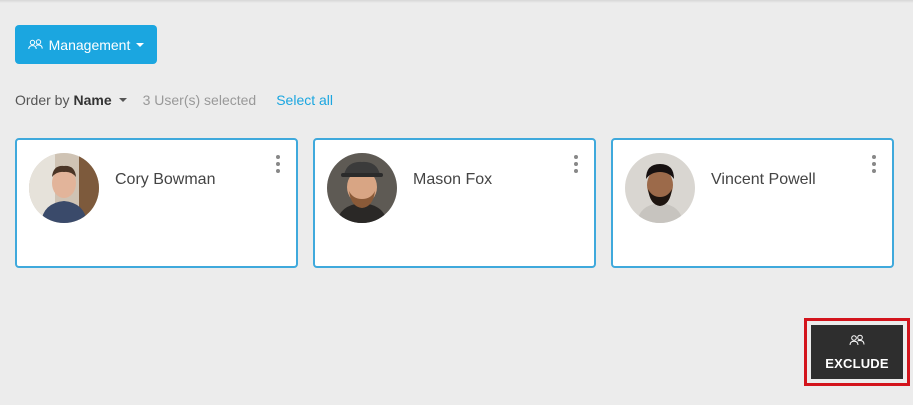 The image size is (913, 405). I want to click on user-card: Vincent Powell, so click(752, 203).